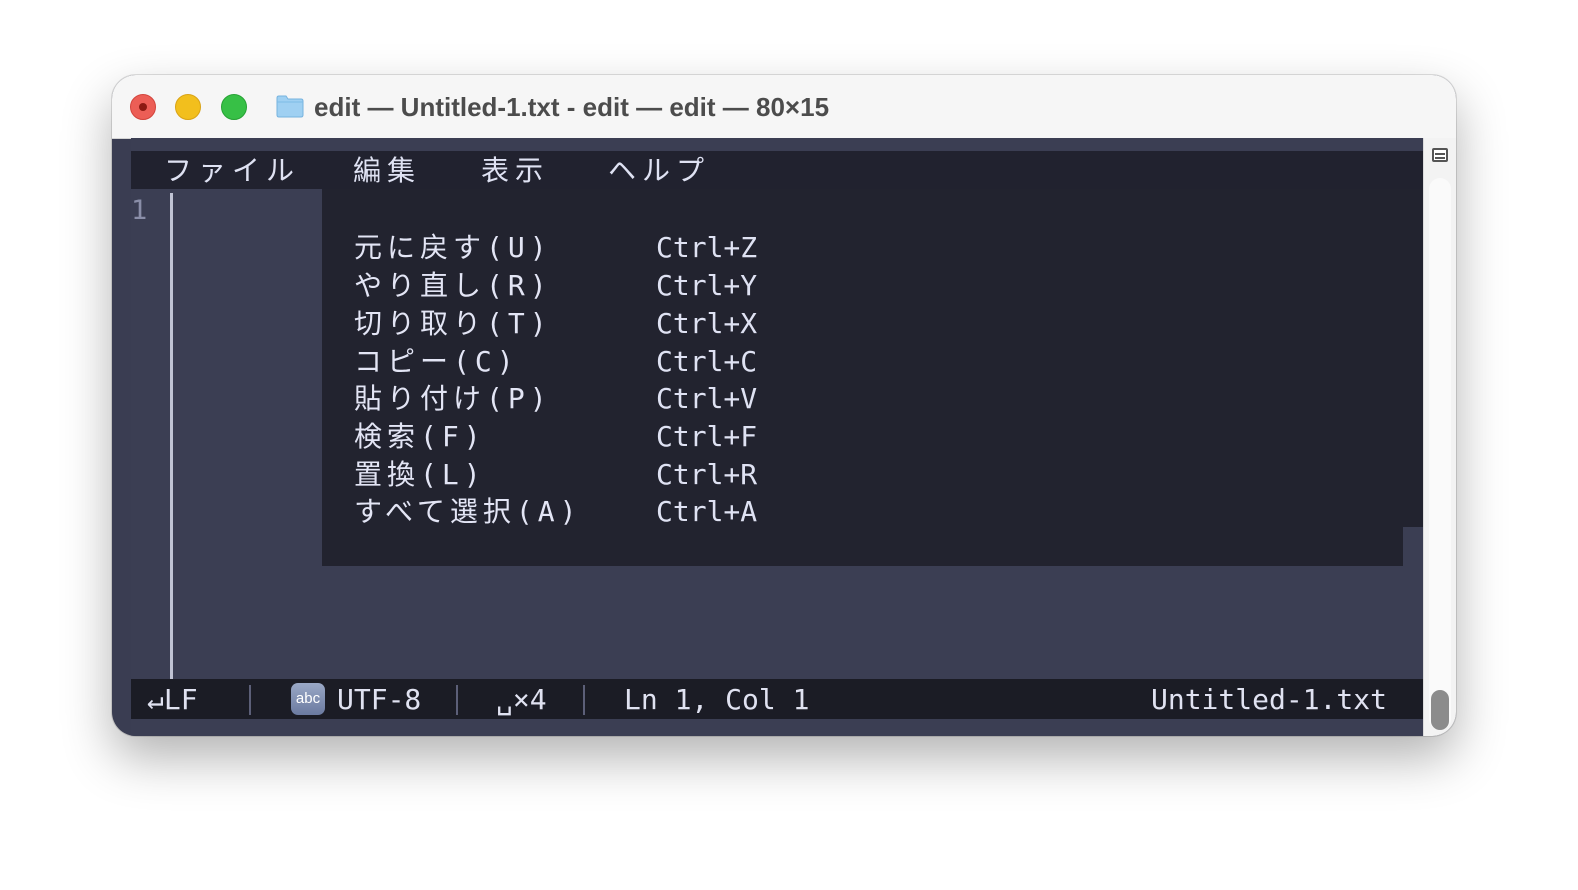 This screenshot has width=1578, height=890. Describe the element at coordinates (453, 285) in the screenshot. I see `menu-item-label: やり直し(R)` at that location.